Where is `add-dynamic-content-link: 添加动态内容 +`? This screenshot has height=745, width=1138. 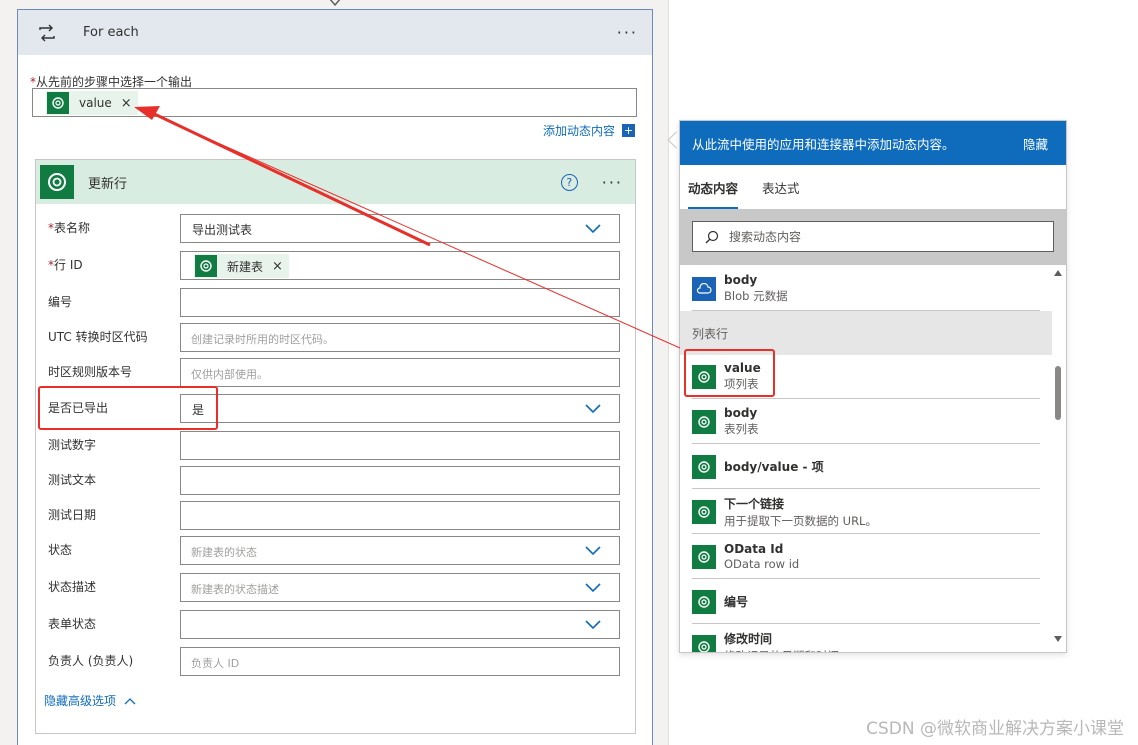 add-dynamic-content-link: 添加动态内容 + is located at coordinates (589, 130).